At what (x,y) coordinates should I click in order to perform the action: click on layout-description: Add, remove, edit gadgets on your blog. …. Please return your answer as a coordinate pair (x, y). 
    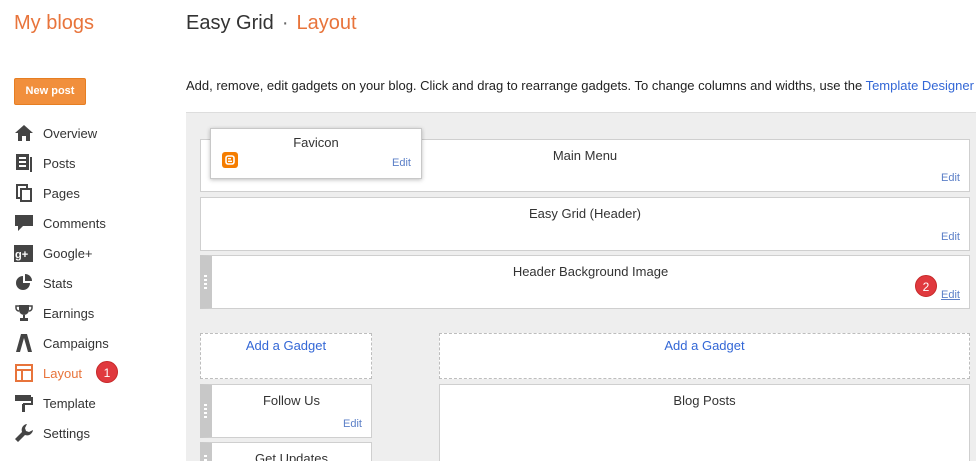
    Looking at the image, I should click on (580, 85).